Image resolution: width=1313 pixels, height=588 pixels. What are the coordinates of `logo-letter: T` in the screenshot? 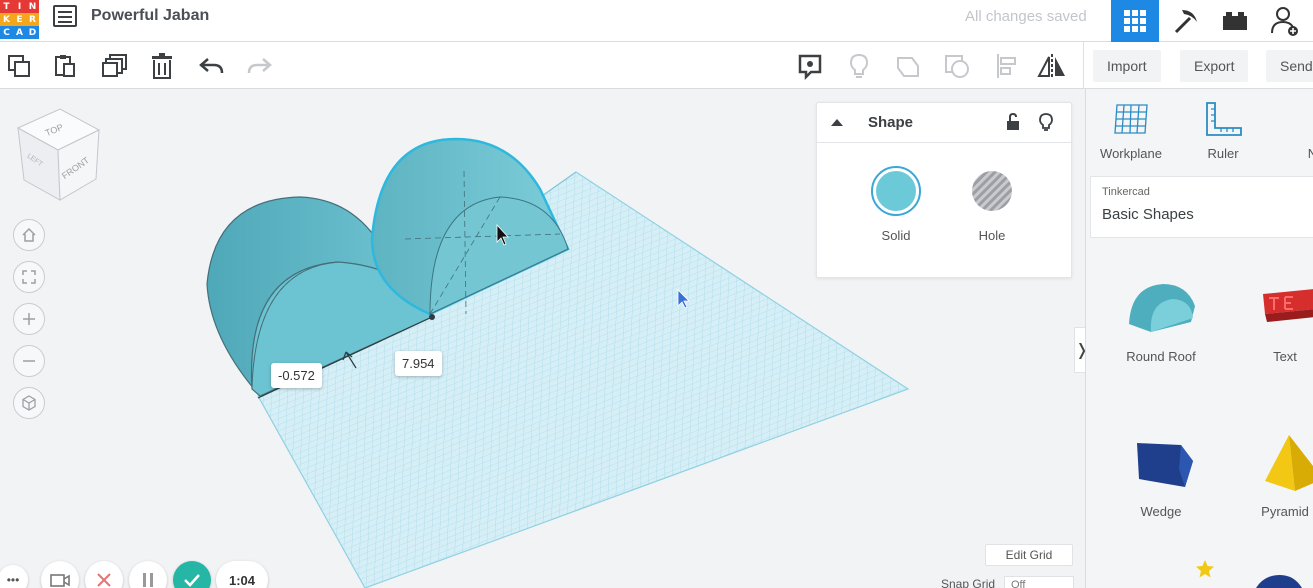 It's located at (6, 6).